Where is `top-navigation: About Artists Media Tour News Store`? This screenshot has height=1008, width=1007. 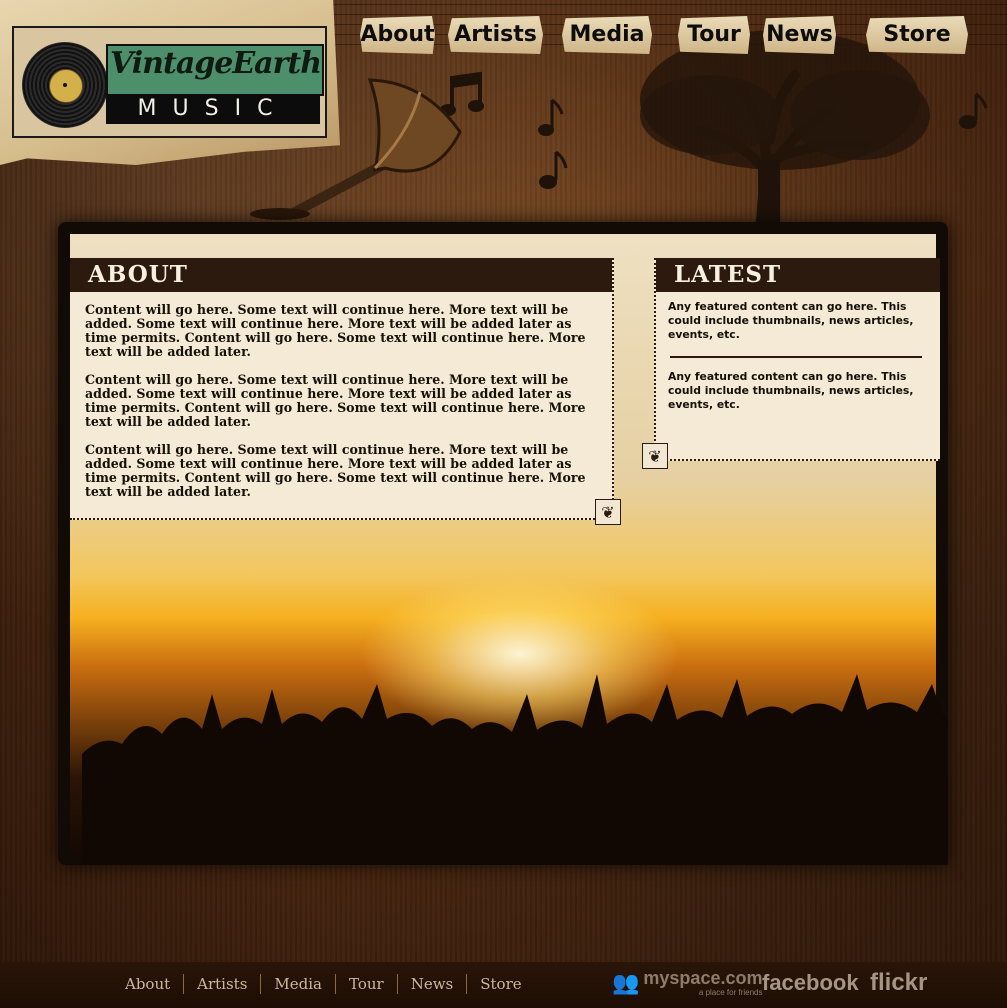
top-navigation: About Artists Media Tour News Store is located at coordinates (670, 39).